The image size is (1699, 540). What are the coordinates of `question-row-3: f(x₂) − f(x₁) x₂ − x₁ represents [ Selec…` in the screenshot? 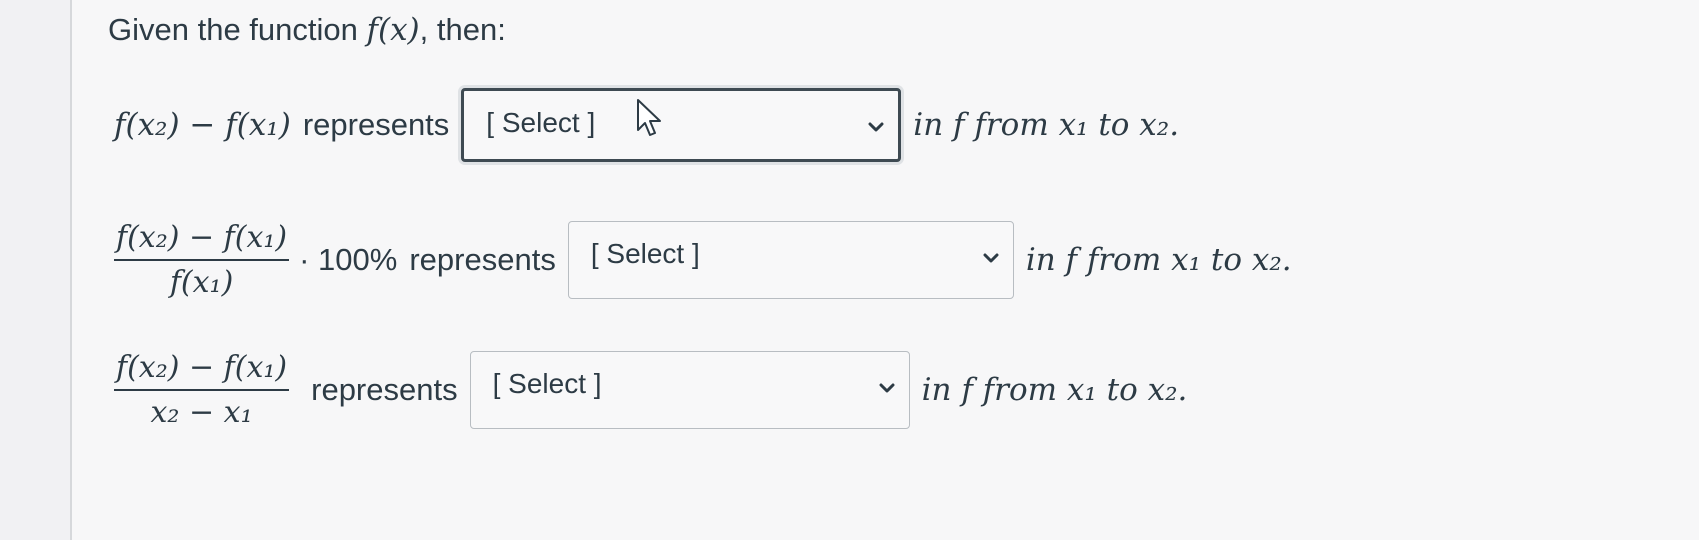 It's located at (650, 390).